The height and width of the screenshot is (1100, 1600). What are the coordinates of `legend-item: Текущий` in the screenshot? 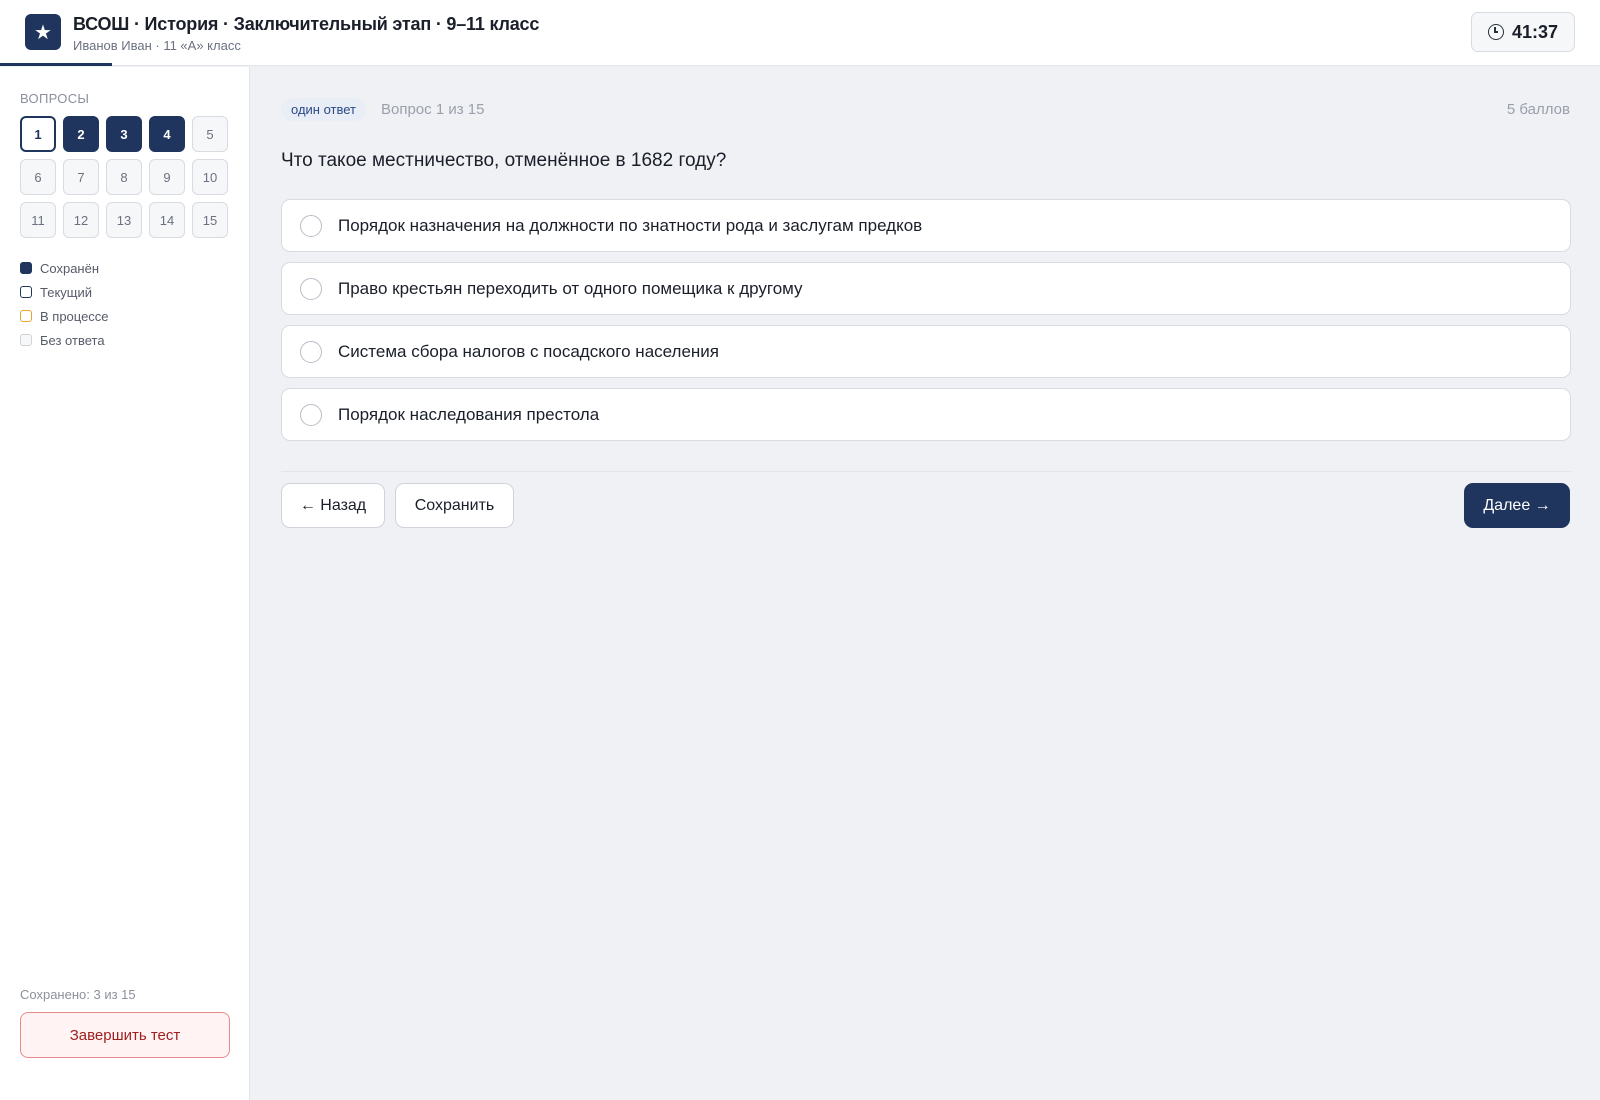 It's located at (64, 292).